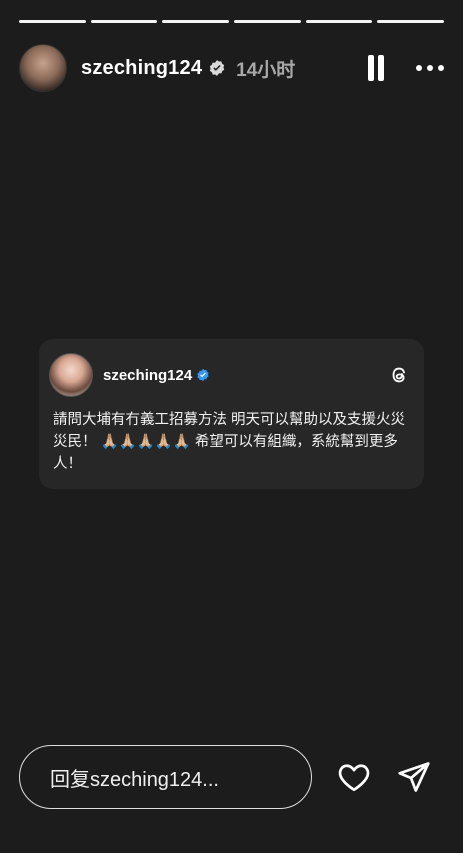 The width and height of the screenshot is (463, 853). What do you see at coordinates (148, 375) in the screenshot?
I see `card-username: szeching124` at bounding box center [148, 375].